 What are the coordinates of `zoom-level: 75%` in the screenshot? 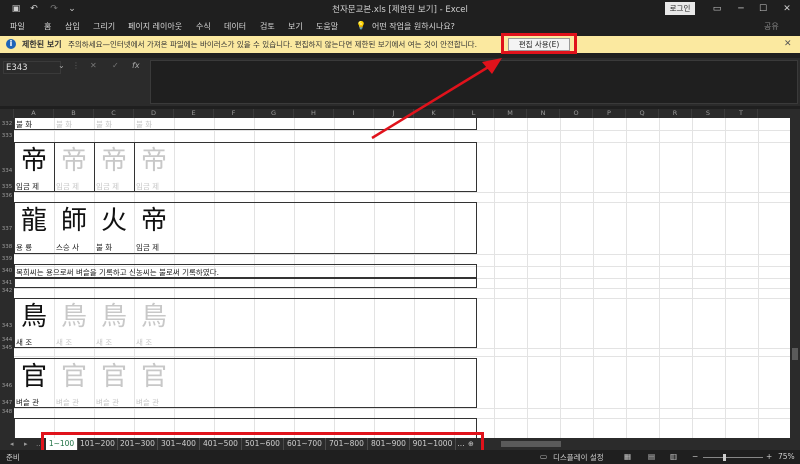 It's located at (786, 456).